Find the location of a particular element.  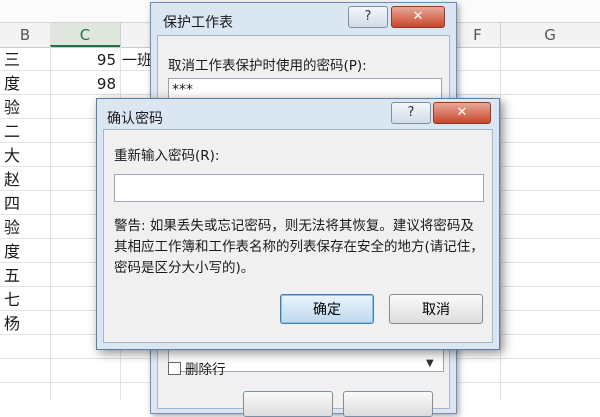

cell-b5: 大 is located at coordinates (24, 156).